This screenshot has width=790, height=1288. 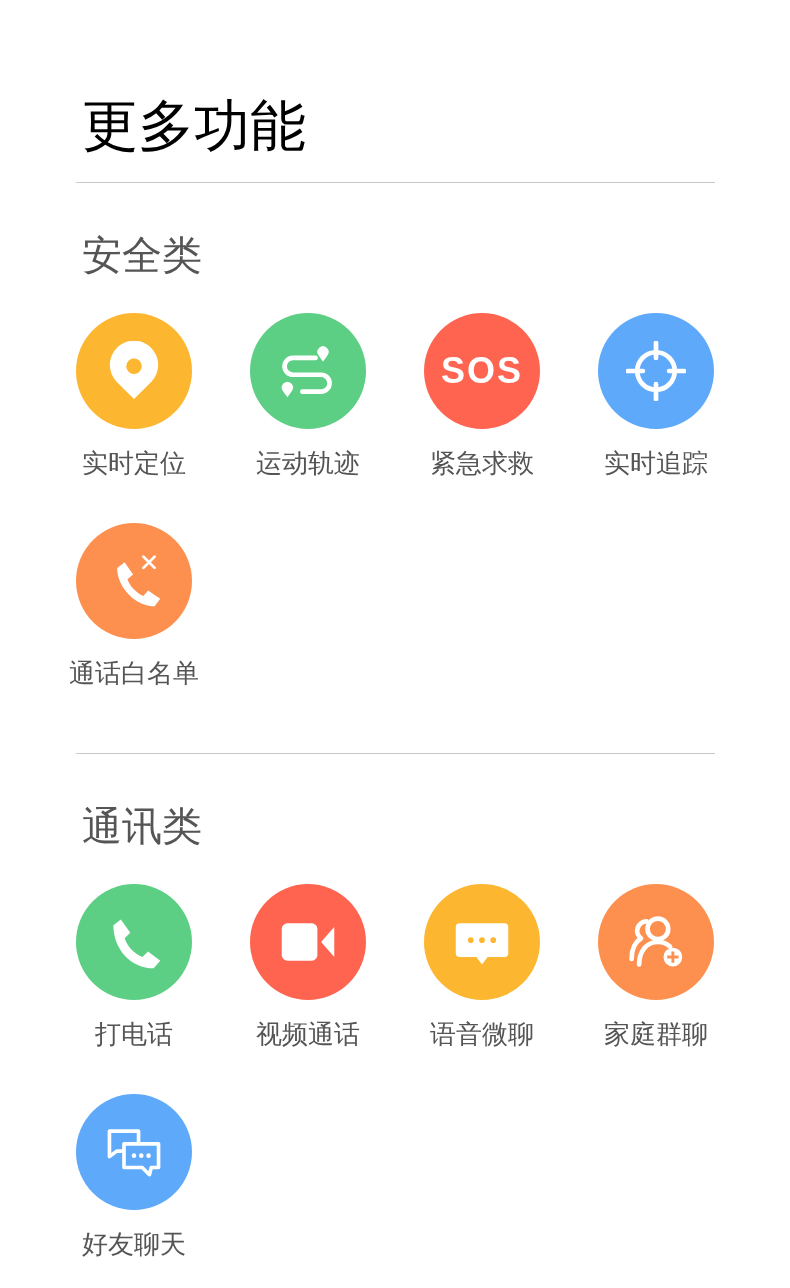 What do you see at coordinates (482, 463) in the screenshot?
I see `feature-label: 紧急求救` at bounding box center [482, 463].